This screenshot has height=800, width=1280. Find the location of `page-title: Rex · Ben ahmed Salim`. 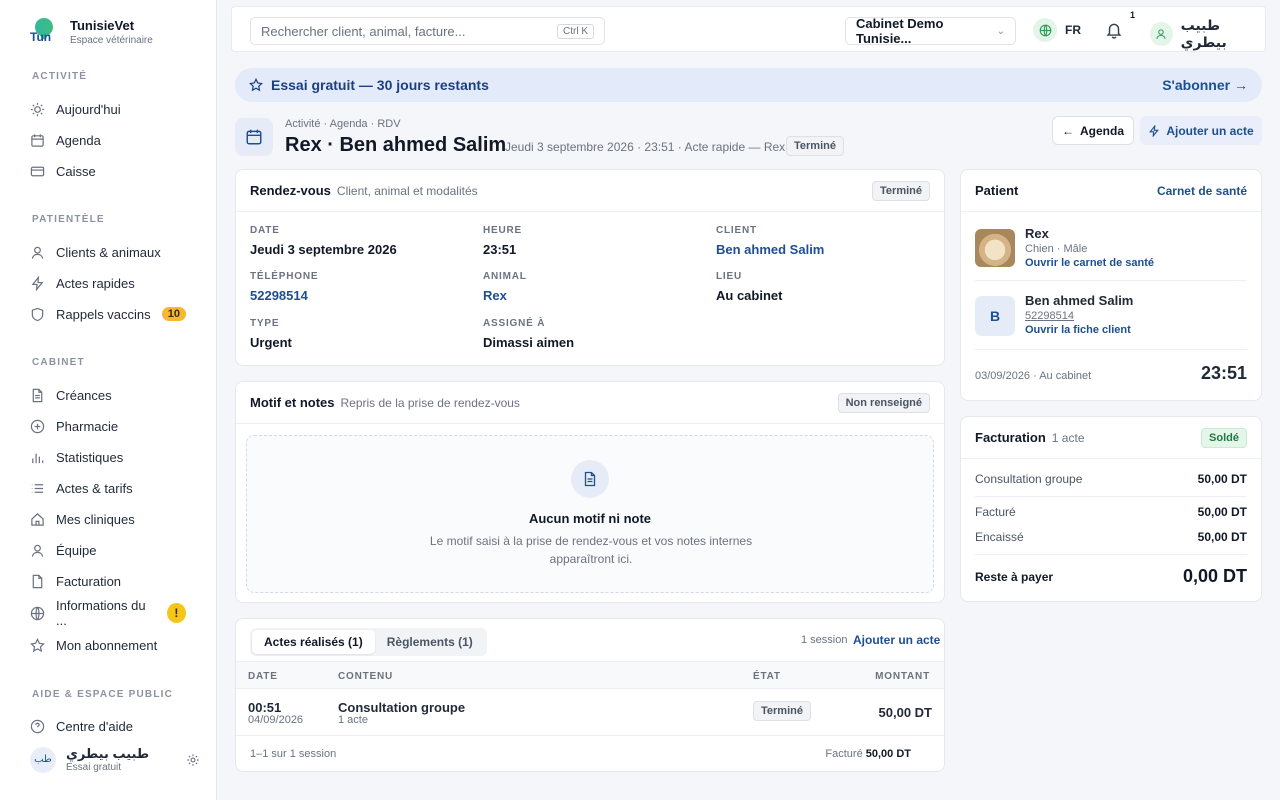

page-title: Rex · Ben ahmed Salim is located at coordinates (396, 145).